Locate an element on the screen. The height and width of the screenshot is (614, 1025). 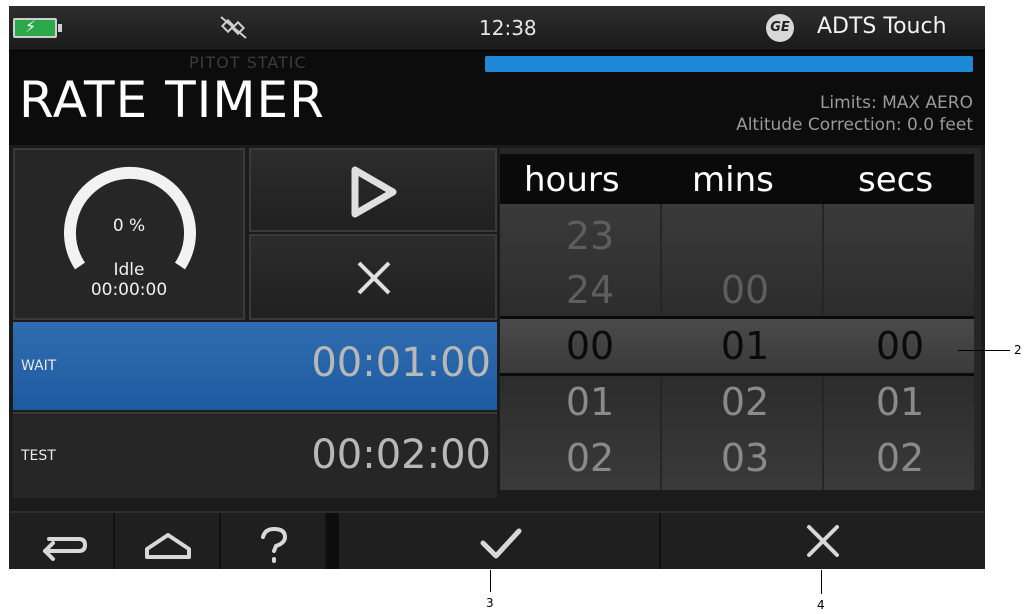
limits-label: Limits: MAX AERO is located at coordinates (896, 103).